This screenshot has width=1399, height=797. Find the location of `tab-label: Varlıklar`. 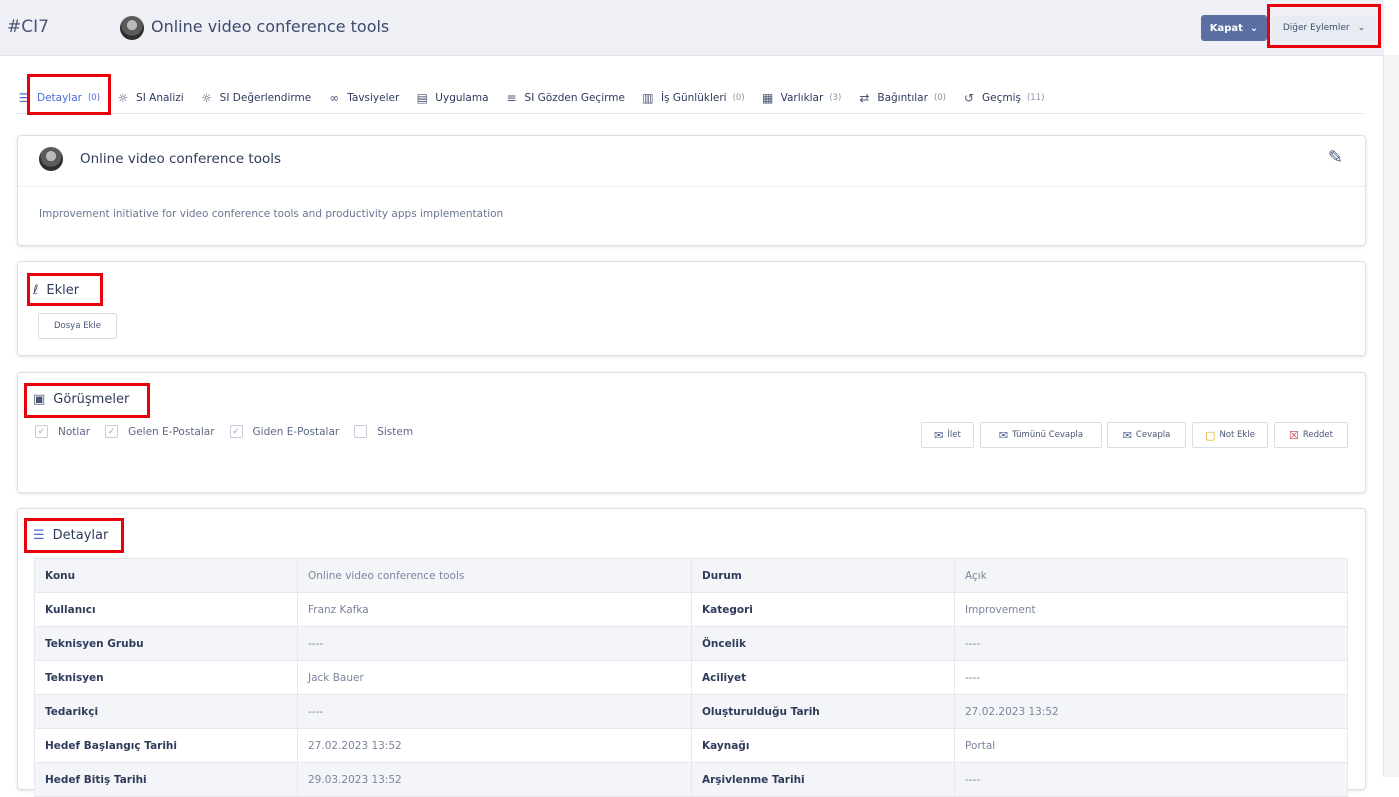

tab-label: Varlıklar is located at coordinates (802, 98).